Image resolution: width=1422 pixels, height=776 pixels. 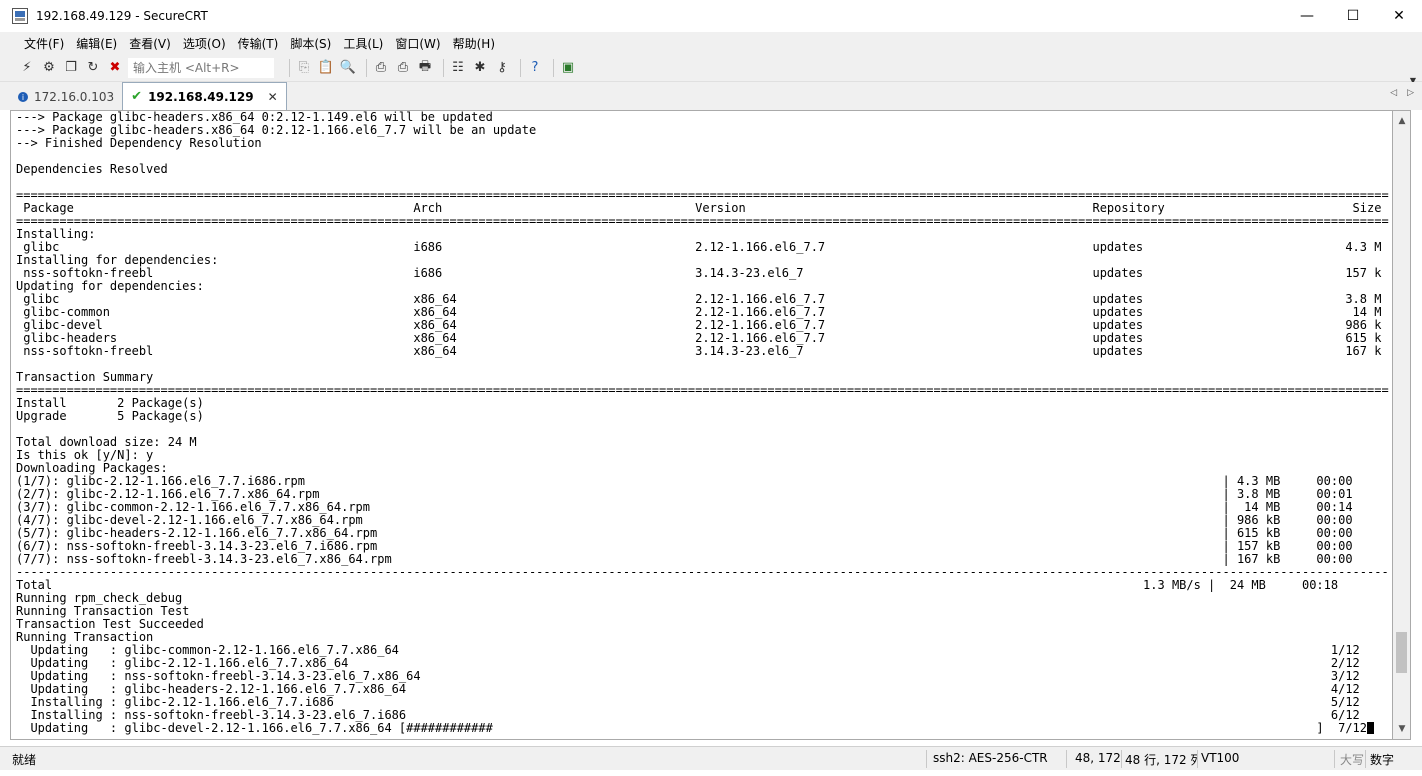 I want to click on menu-transfer: 传输(T), so click(x=258, y=43).